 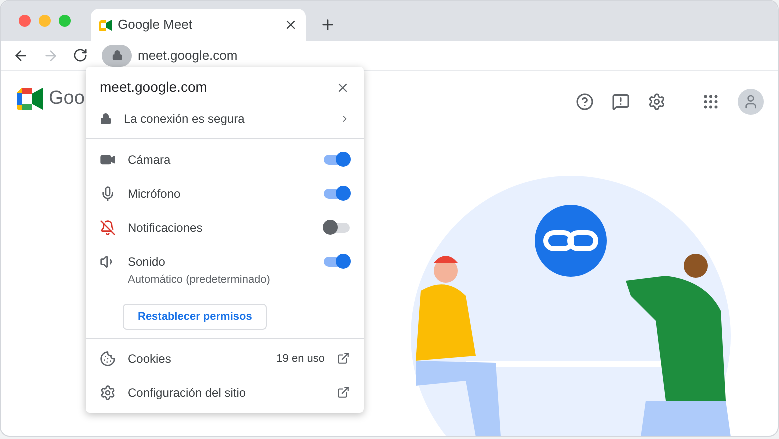 I want to click on permission-label: Sonido, so click(x=147, y=262).